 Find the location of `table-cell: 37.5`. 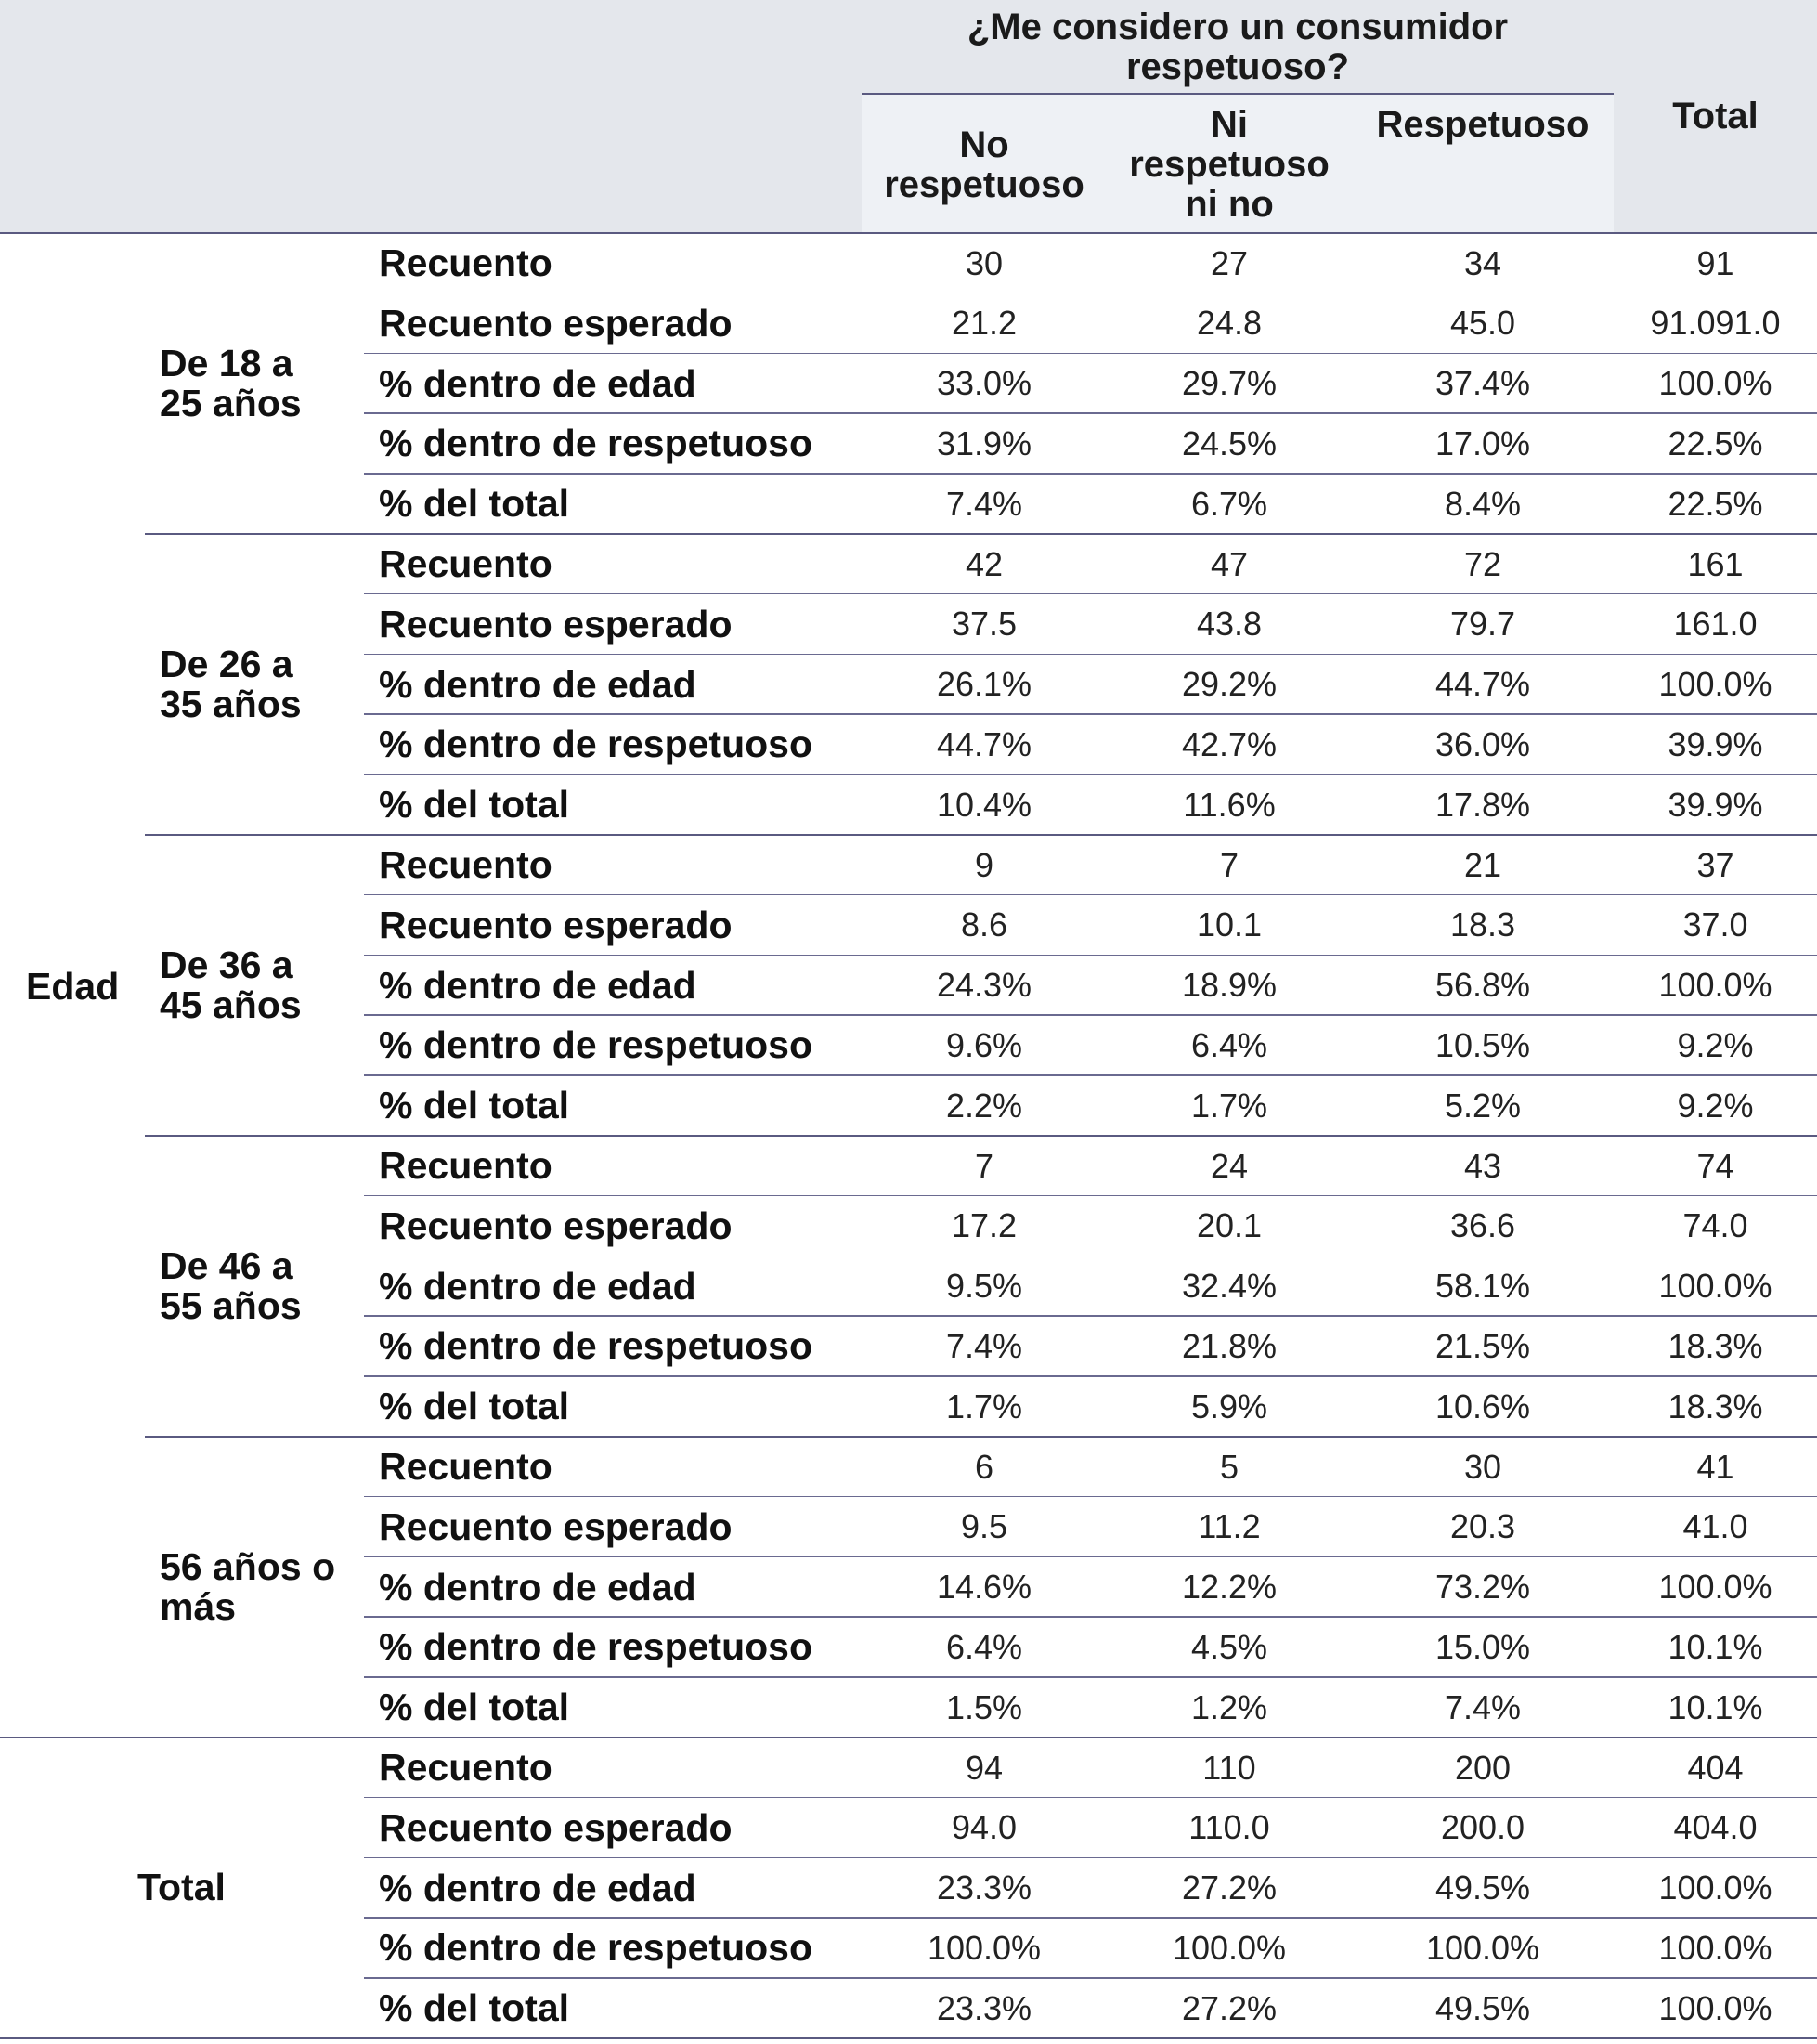

table-cell: 37.5 is located at coordinates (985, 624).